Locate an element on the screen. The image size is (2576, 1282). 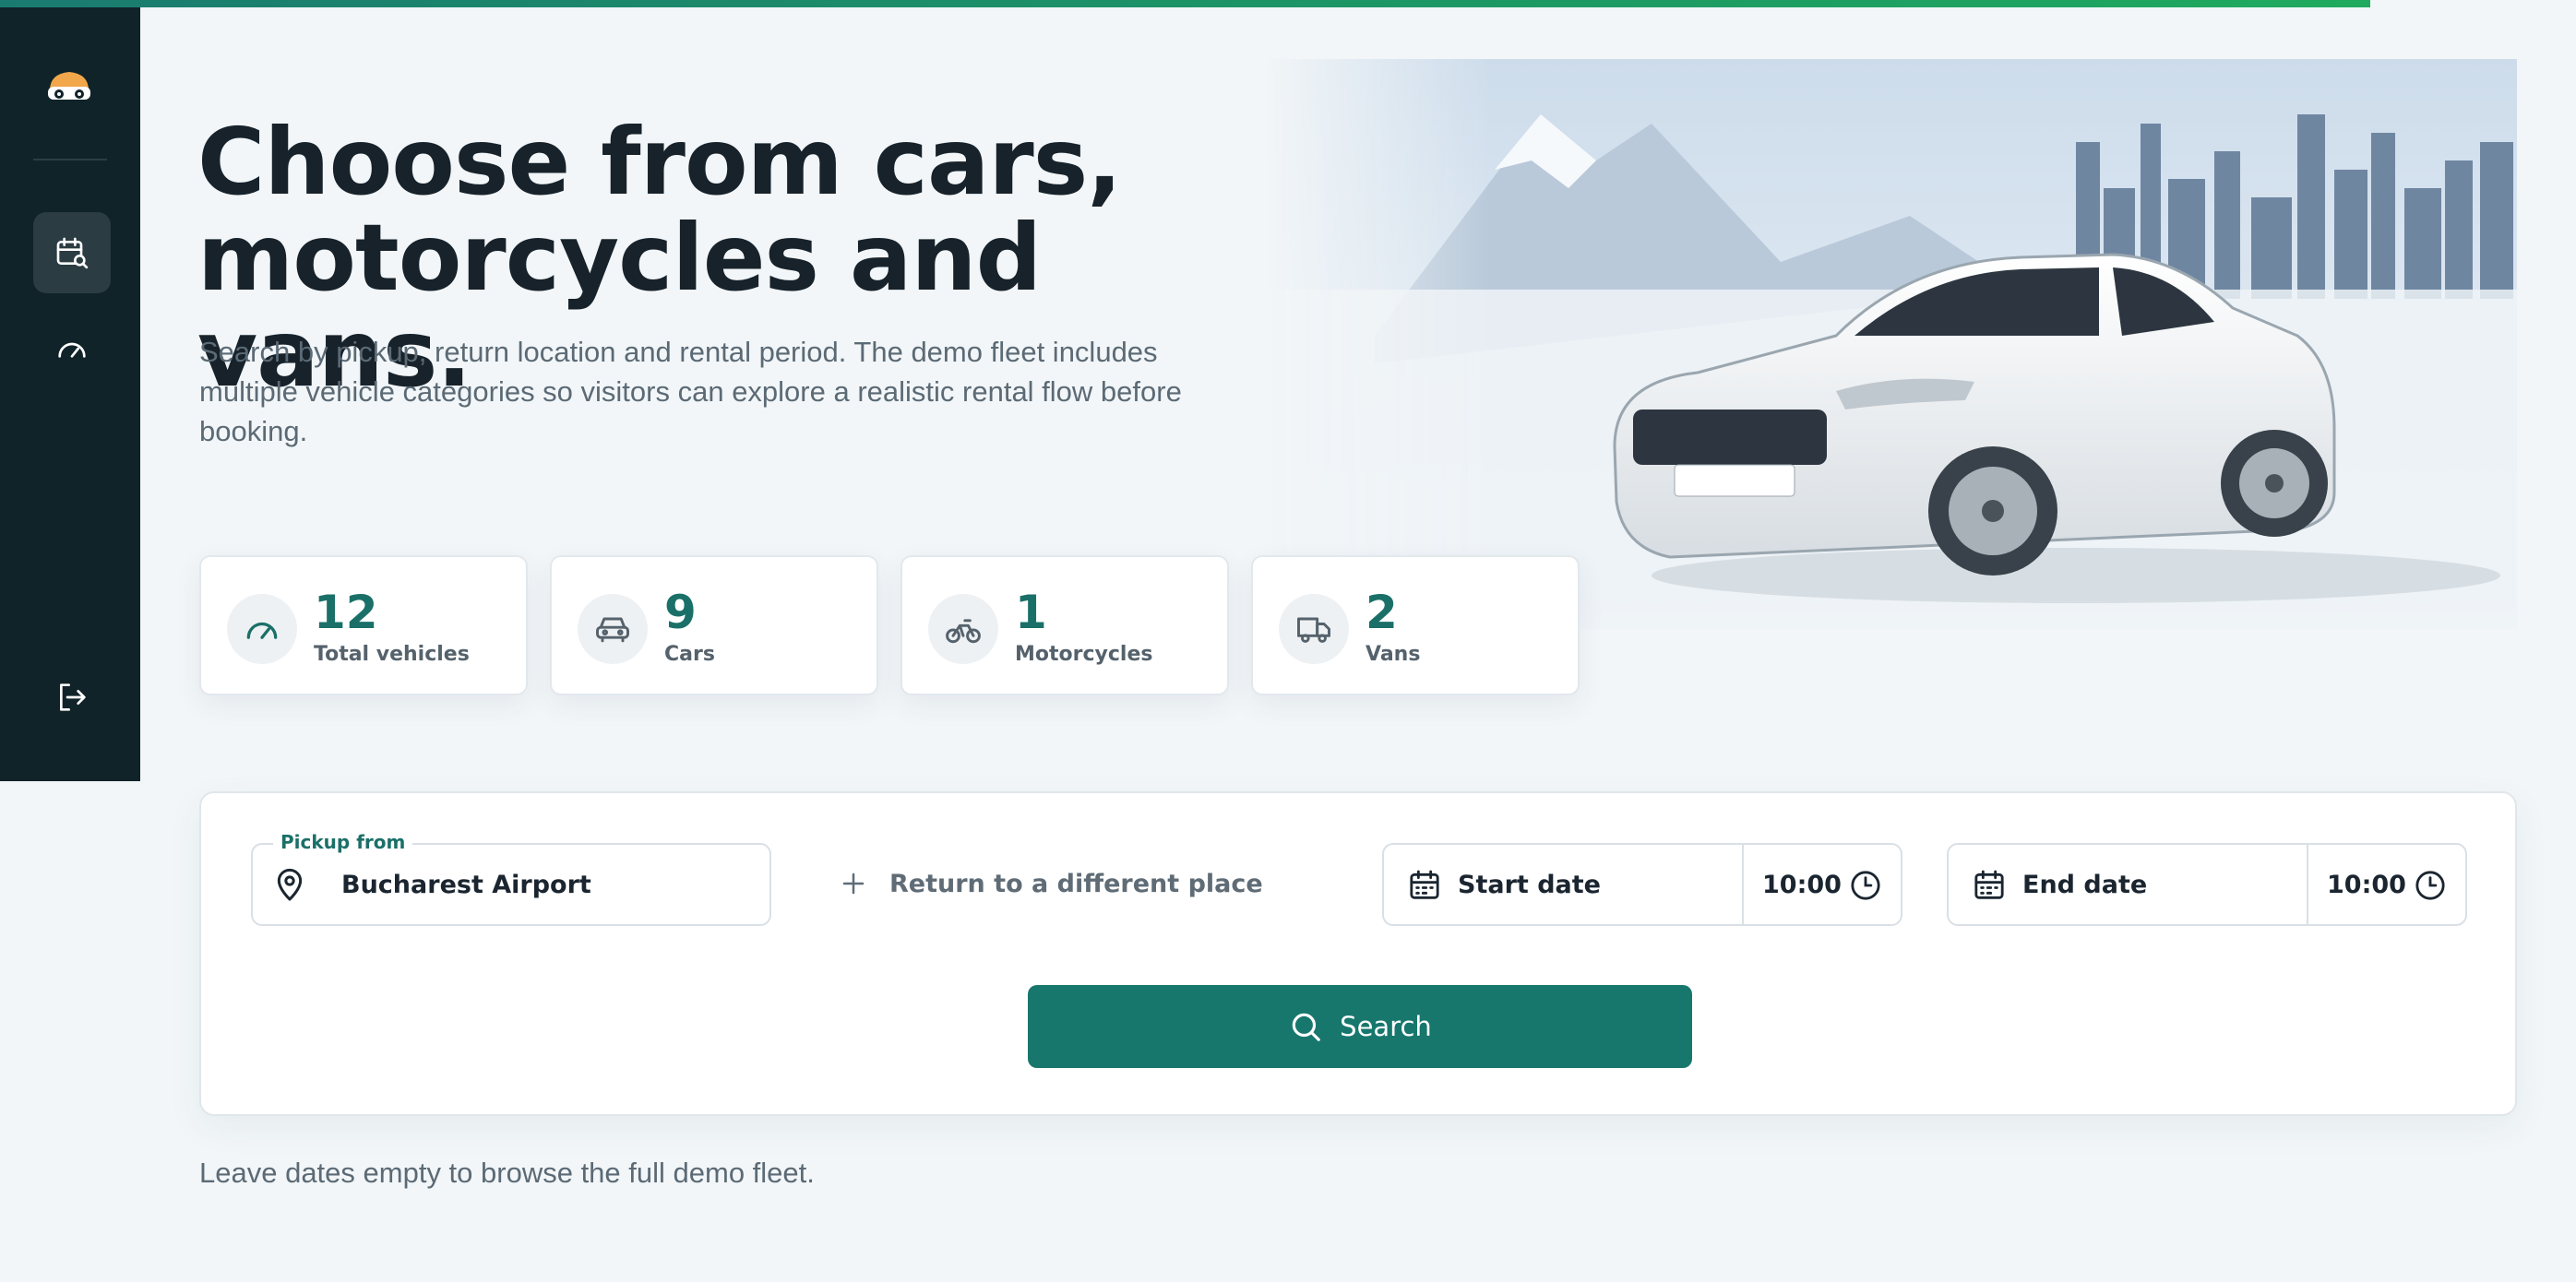
end-time-value: 10:00 is located at coordinates (2366, 885).